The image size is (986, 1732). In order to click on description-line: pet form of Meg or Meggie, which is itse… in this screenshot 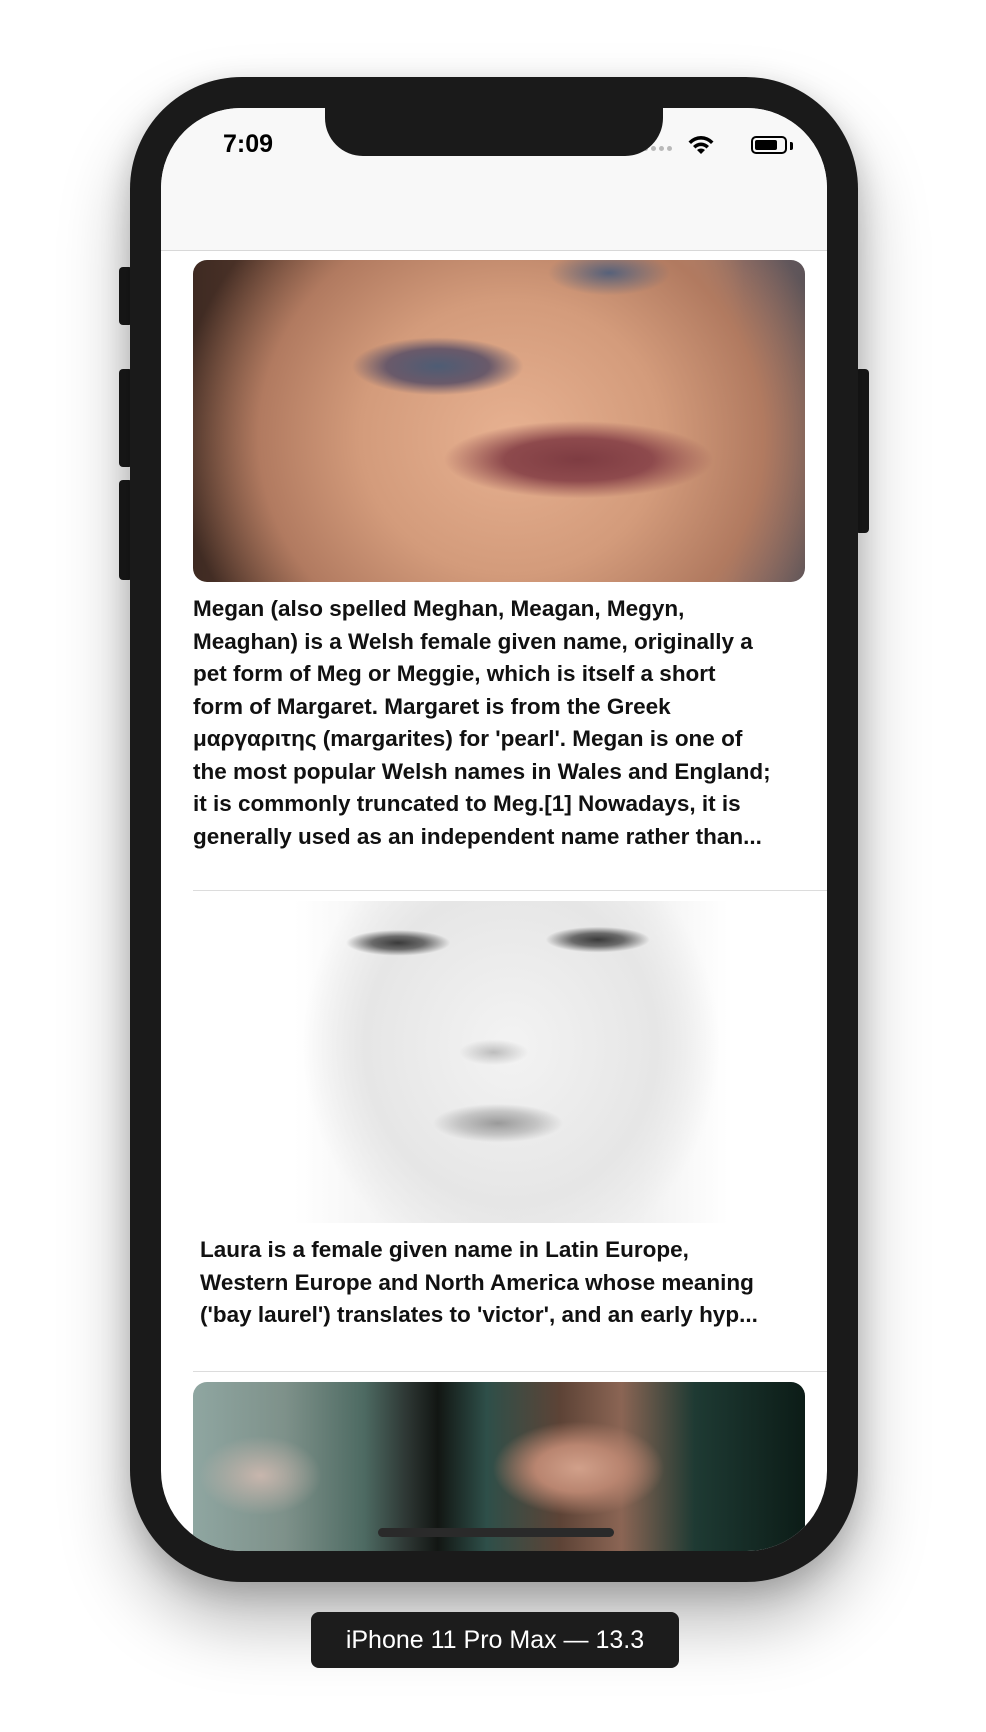, I will do `click(454, 673)`.